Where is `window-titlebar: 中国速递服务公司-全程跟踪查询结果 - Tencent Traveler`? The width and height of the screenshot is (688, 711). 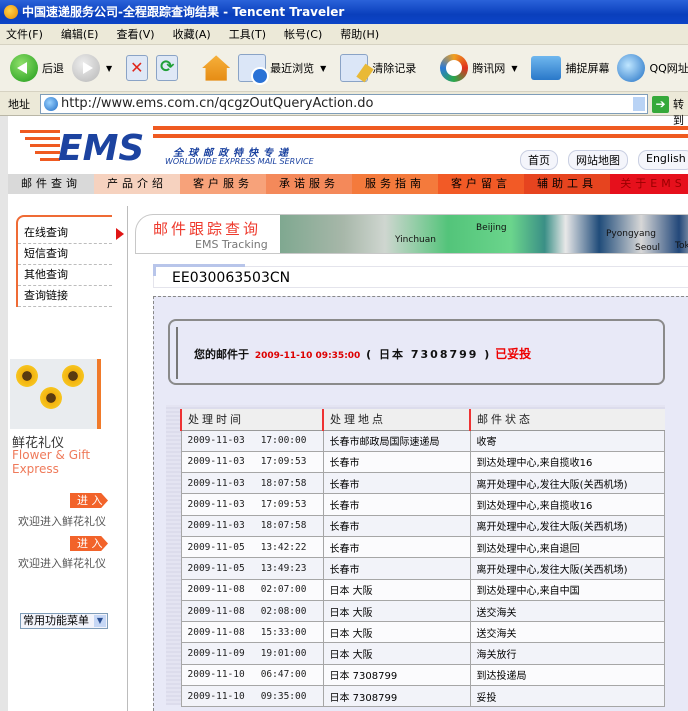
window-titlebar: 中国速递服务公司-全程跟踪查询结果 - Tencent Traveler is located at coordinates (344, 12).